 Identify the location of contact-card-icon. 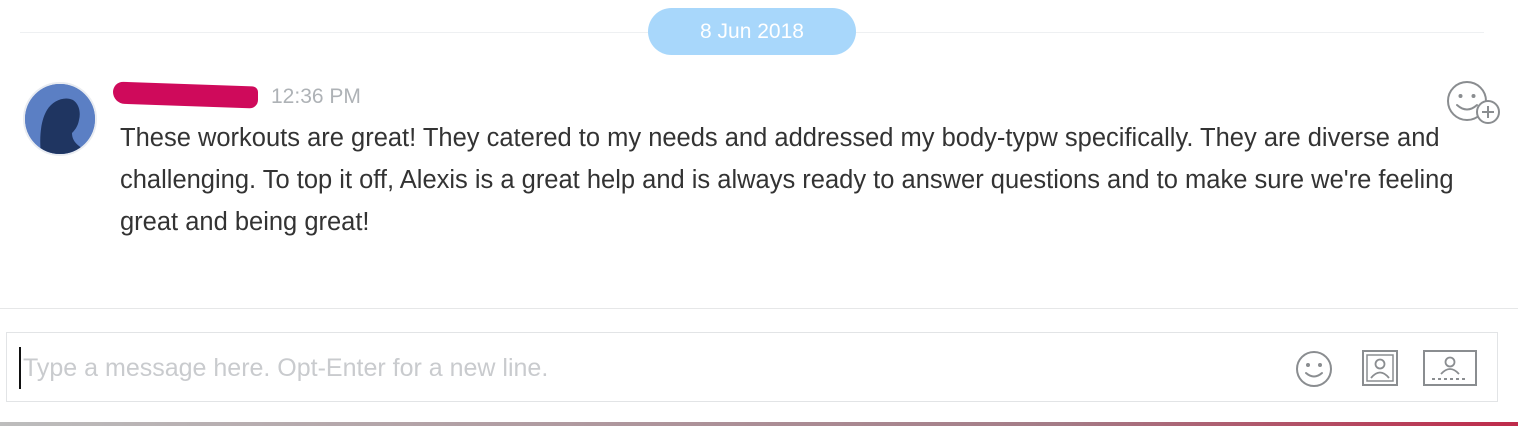
(1380, 368).